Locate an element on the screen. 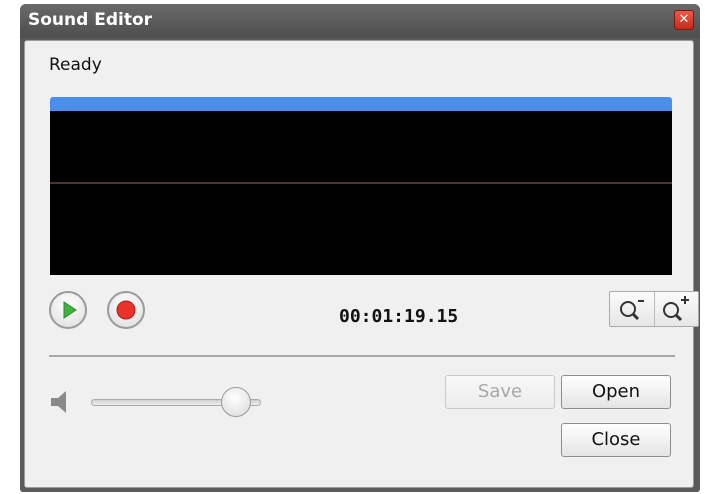 This screenshot has width=707, height=494. zoom-out-icon is located at coordinates (632, 310).